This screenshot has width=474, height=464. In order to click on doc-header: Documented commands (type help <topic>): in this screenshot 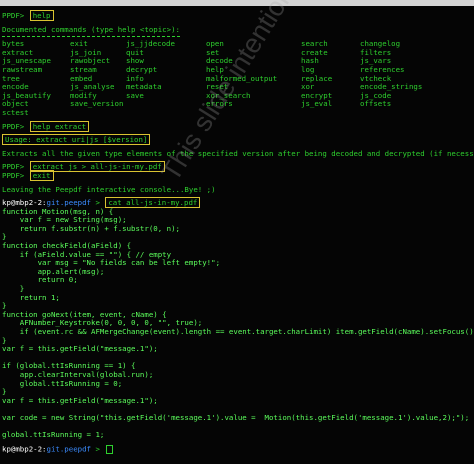, I will do `click(91, 29)`.